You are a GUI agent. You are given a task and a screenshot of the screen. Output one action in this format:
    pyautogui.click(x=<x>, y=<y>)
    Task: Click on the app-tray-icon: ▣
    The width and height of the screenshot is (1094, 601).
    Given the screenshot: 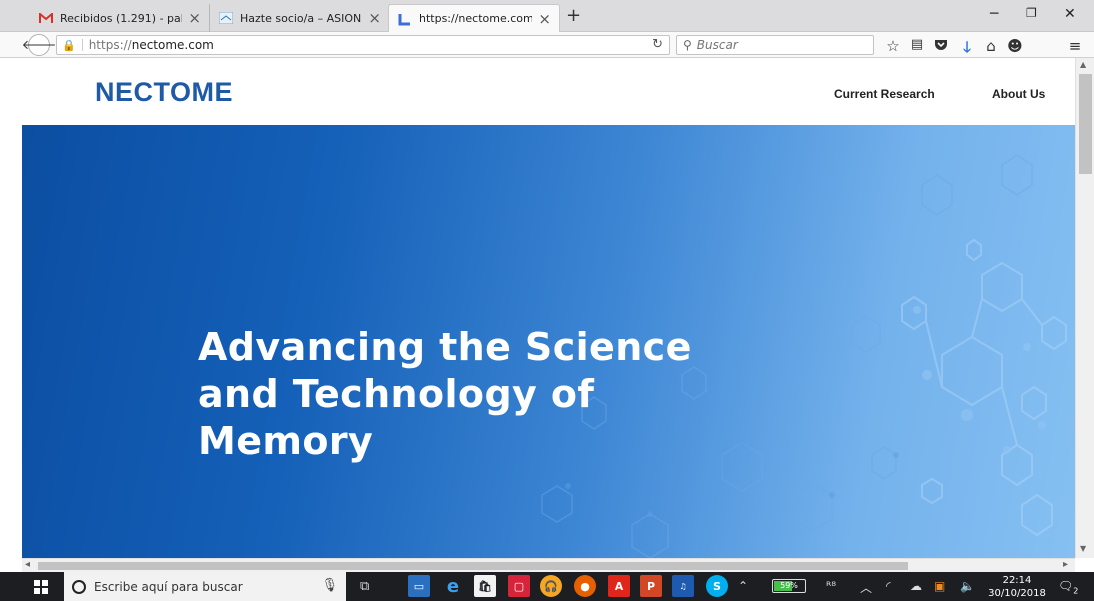 What is the action you would take?
    pyautogui.click(x=939, y=586)
    